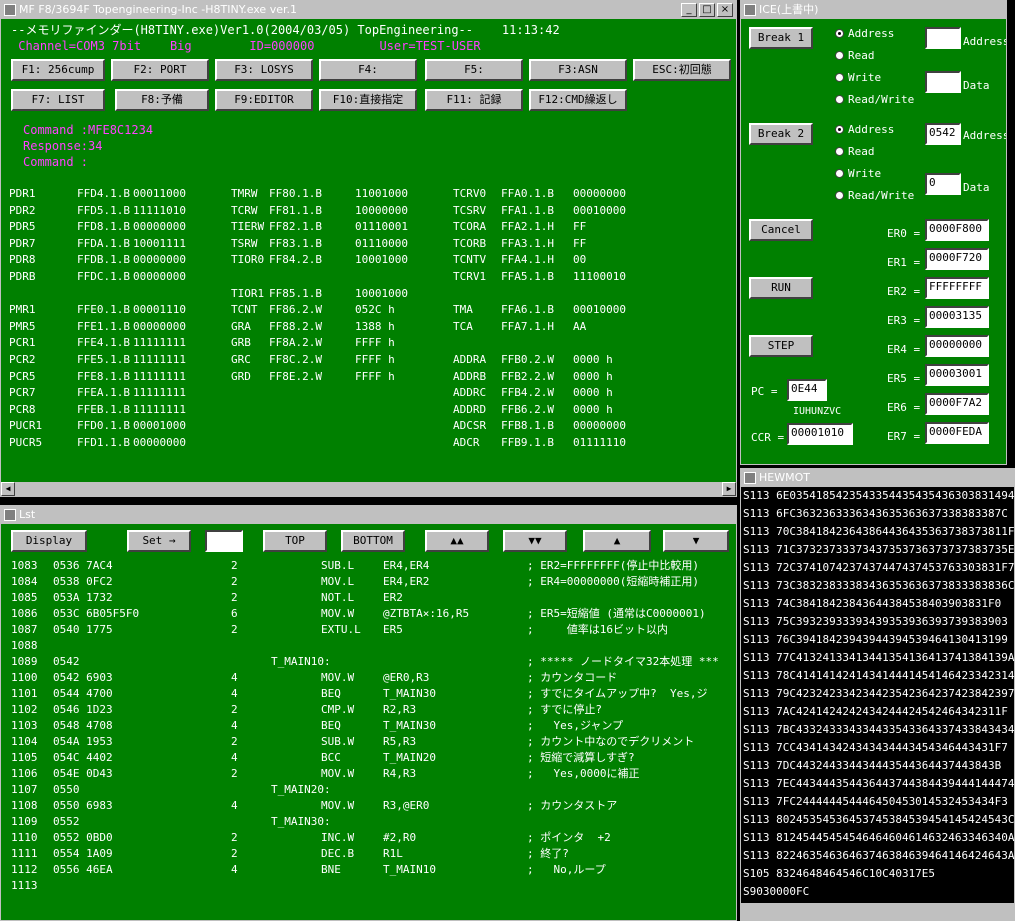  I want to click on er-value-input: 0000F720, so click(957, 259).